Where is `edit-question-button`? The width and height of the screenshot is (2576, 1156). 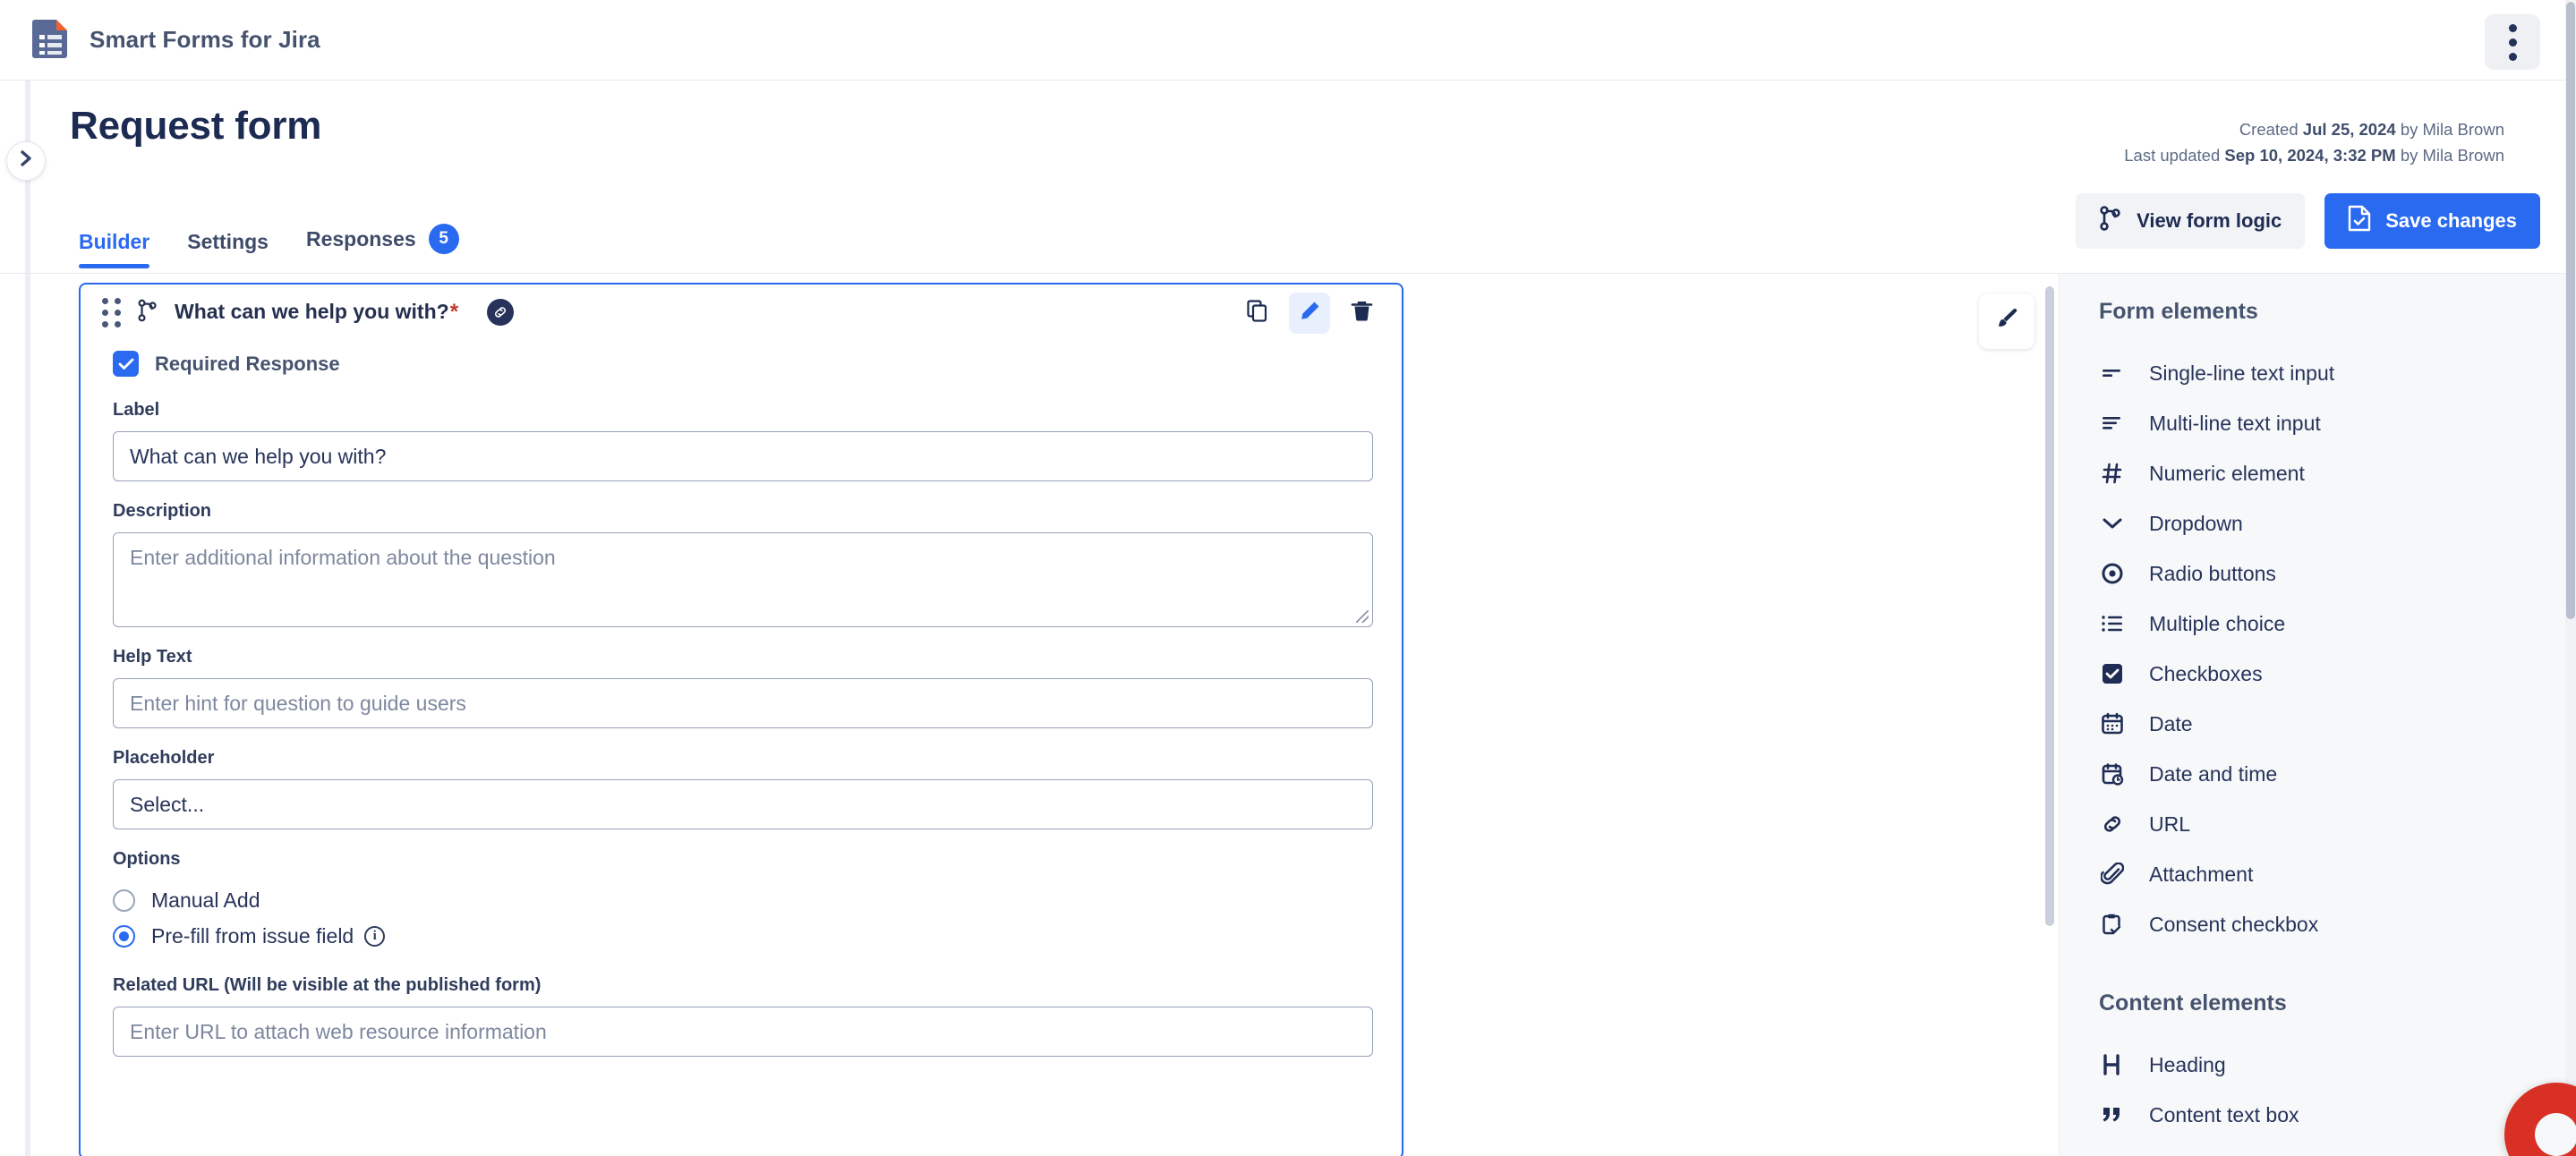 edit-question-button is located at coordinates (1309, 313).